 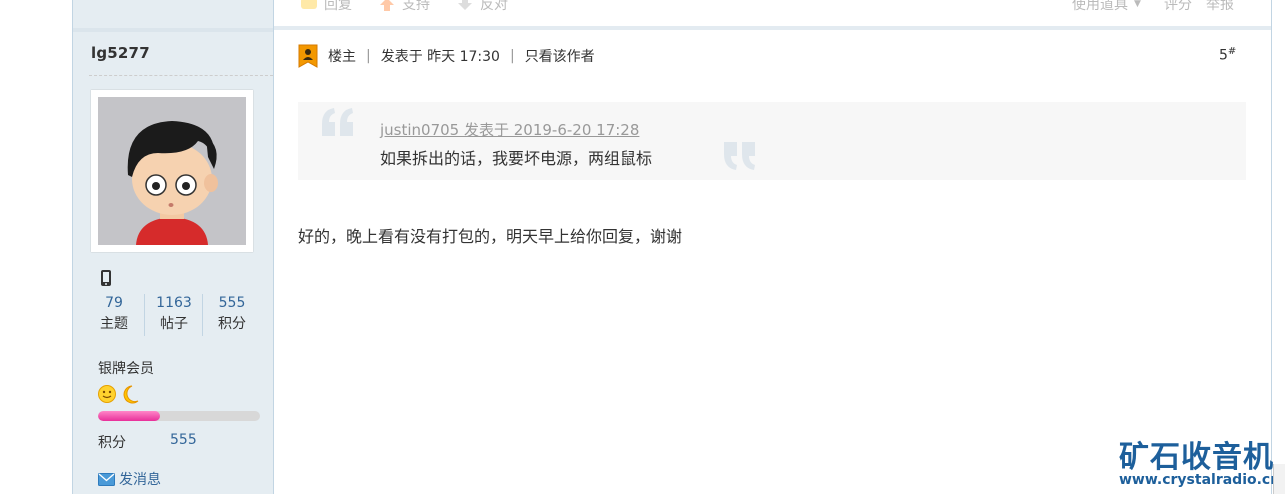 I want to click on support-label: 支持, so click(x=416, y=6).